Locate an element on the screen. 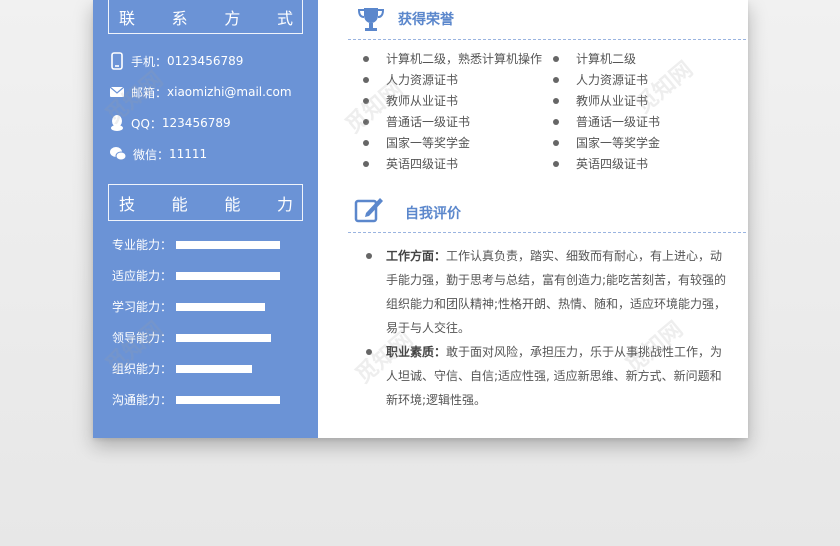 The image size is (840, 546). honors-divider is located at coordinates (547, 39).